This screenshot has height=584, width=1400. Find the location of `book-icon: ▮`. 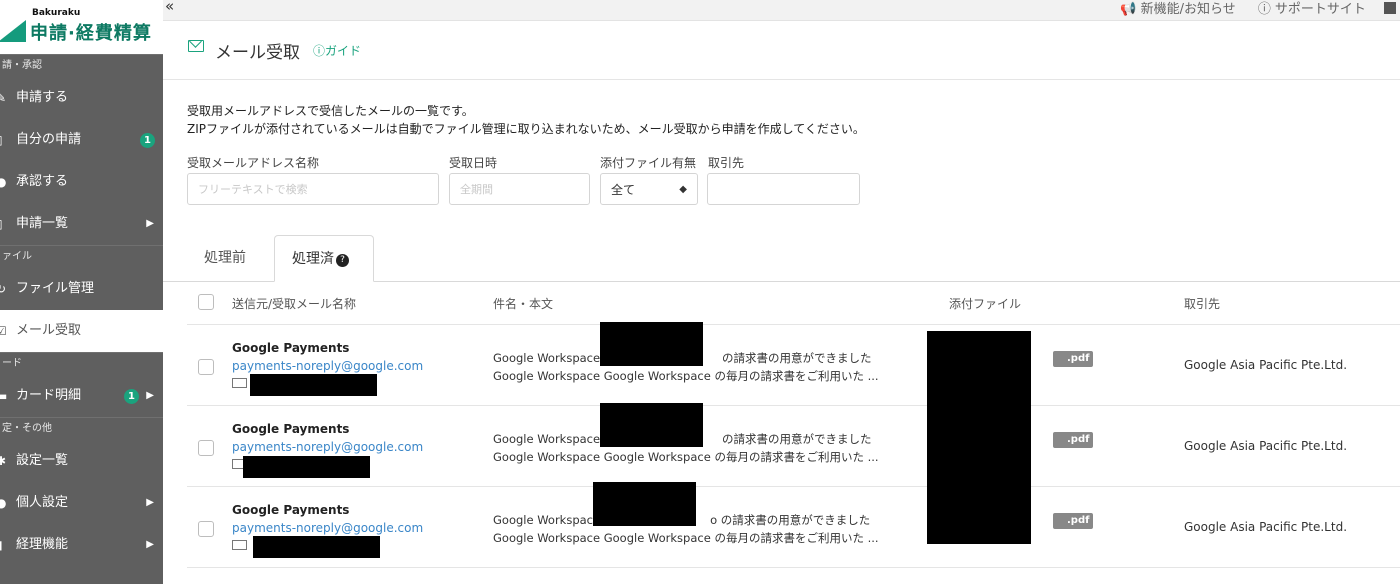

book-icon: ▮ is located at coordinates (1, 545).